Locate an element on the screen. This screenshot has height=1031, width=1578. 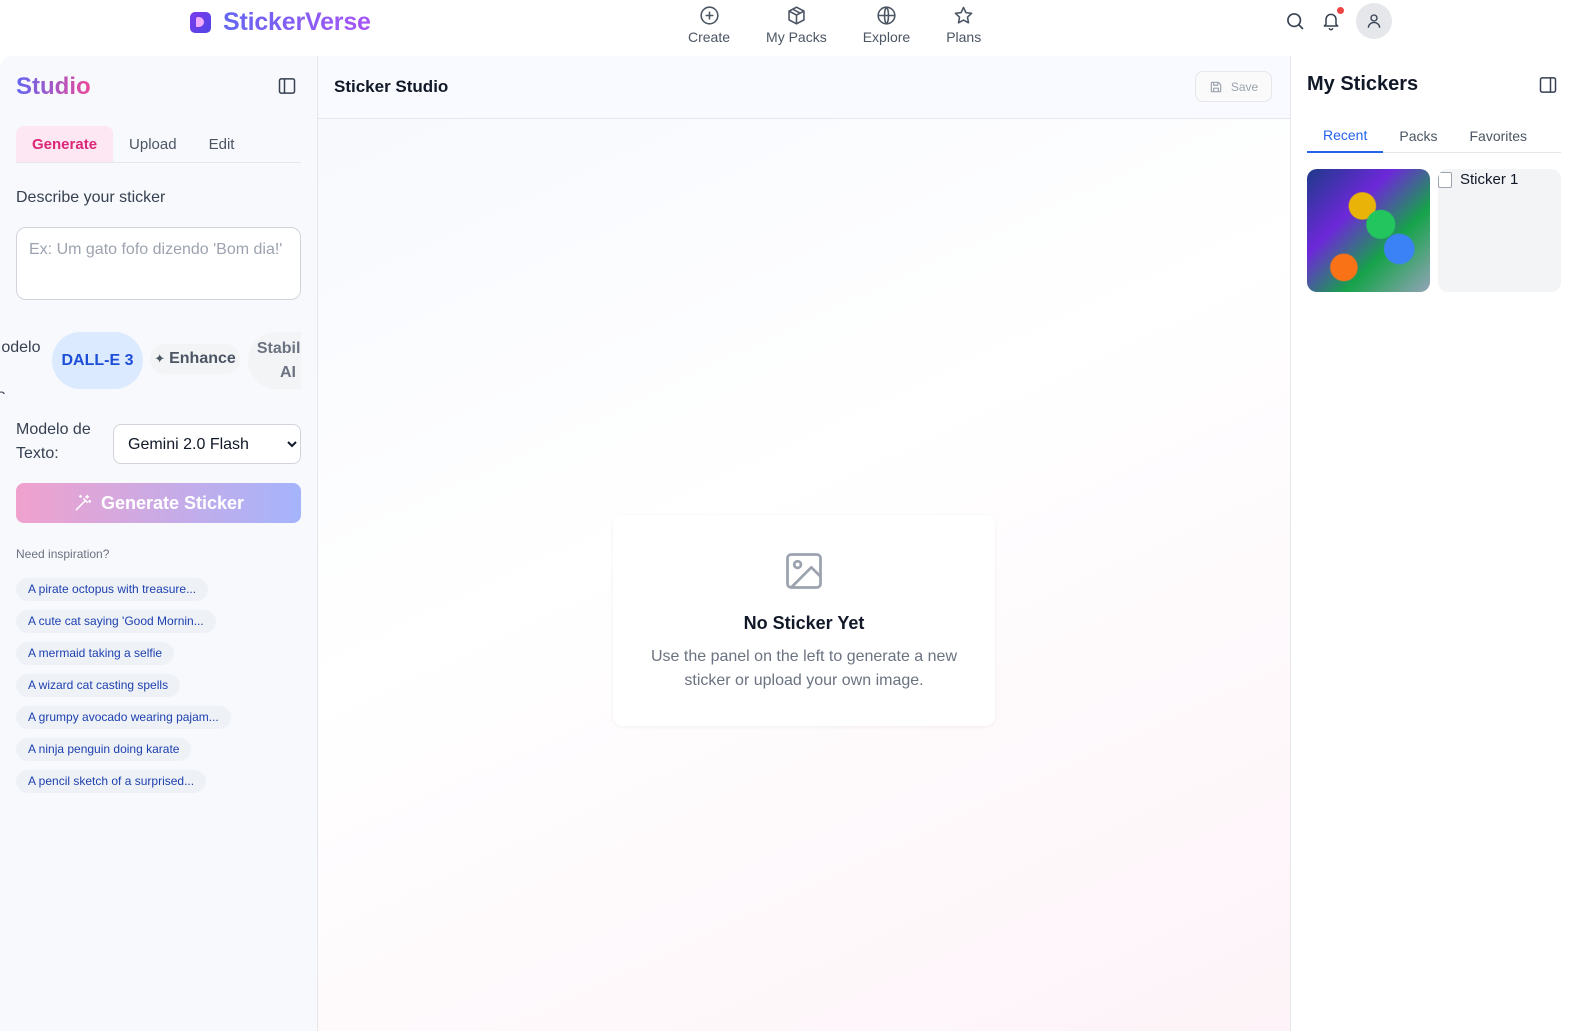
enhance-chip: ✦ Enhance is located at coordinates (195, 359).